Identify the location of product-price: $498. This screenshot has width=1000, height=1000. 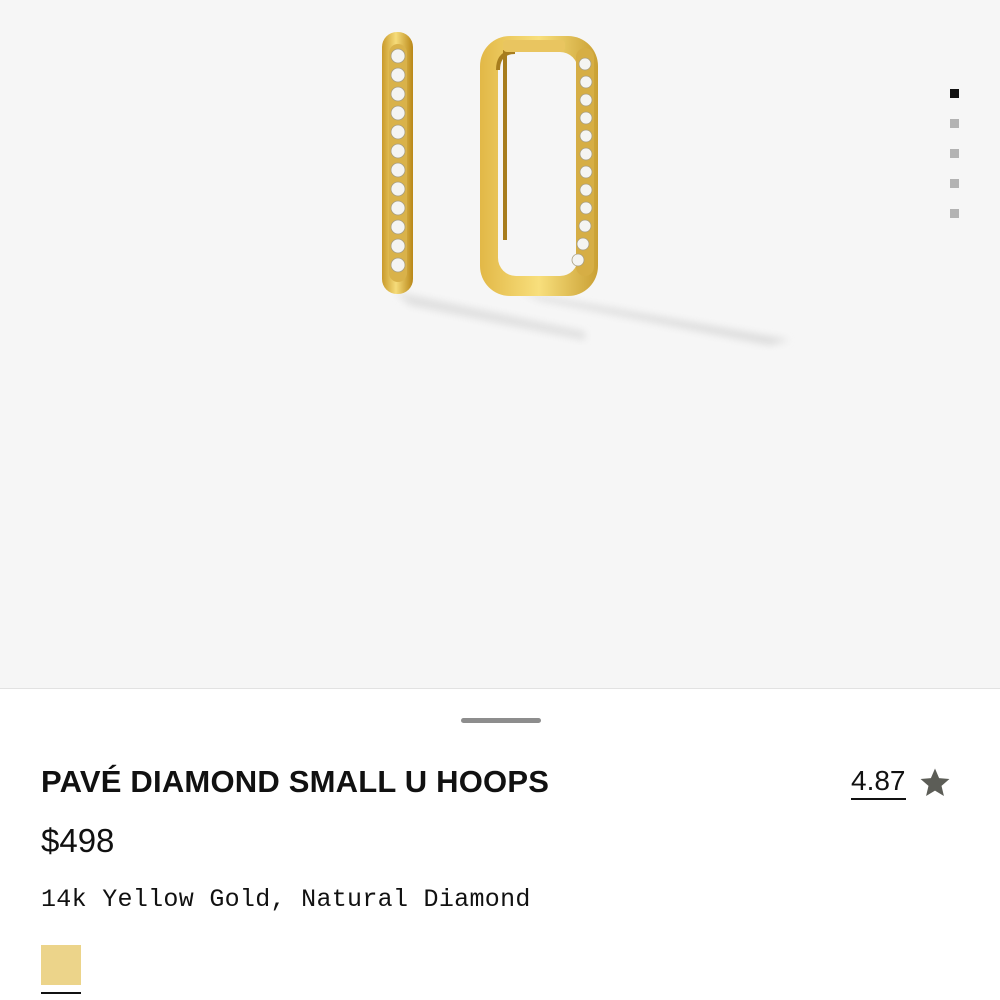
(78, 840).